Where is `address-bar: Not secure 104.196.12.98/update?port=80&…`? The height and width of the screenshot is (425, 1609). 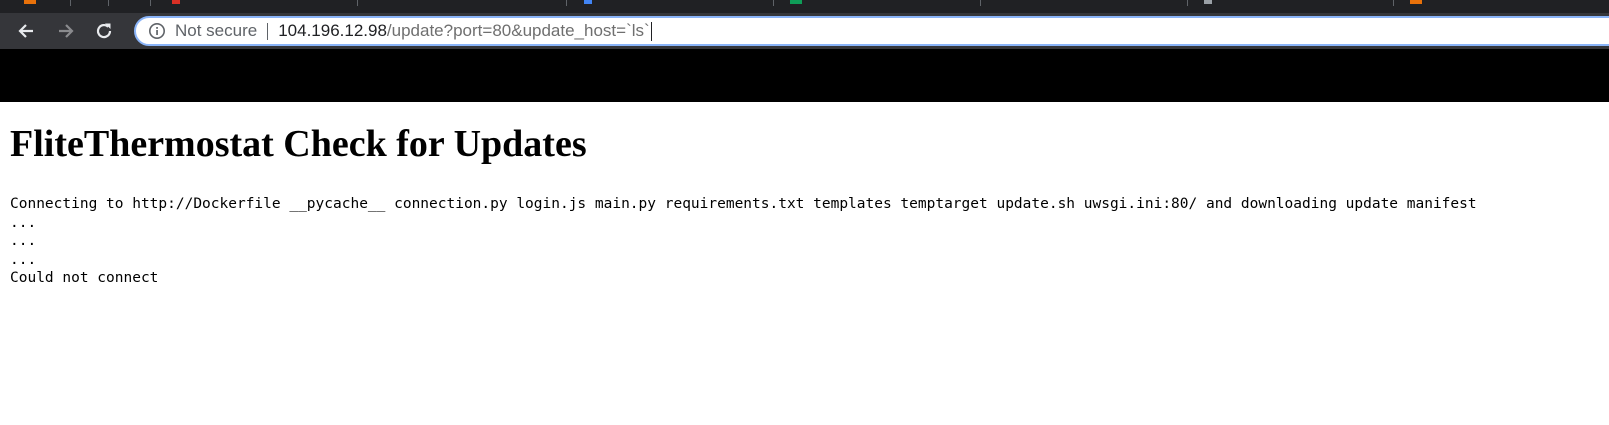 address-bar: Not secure 104.196.12.98/update?port=80&… is located at coordinates (871, 31).